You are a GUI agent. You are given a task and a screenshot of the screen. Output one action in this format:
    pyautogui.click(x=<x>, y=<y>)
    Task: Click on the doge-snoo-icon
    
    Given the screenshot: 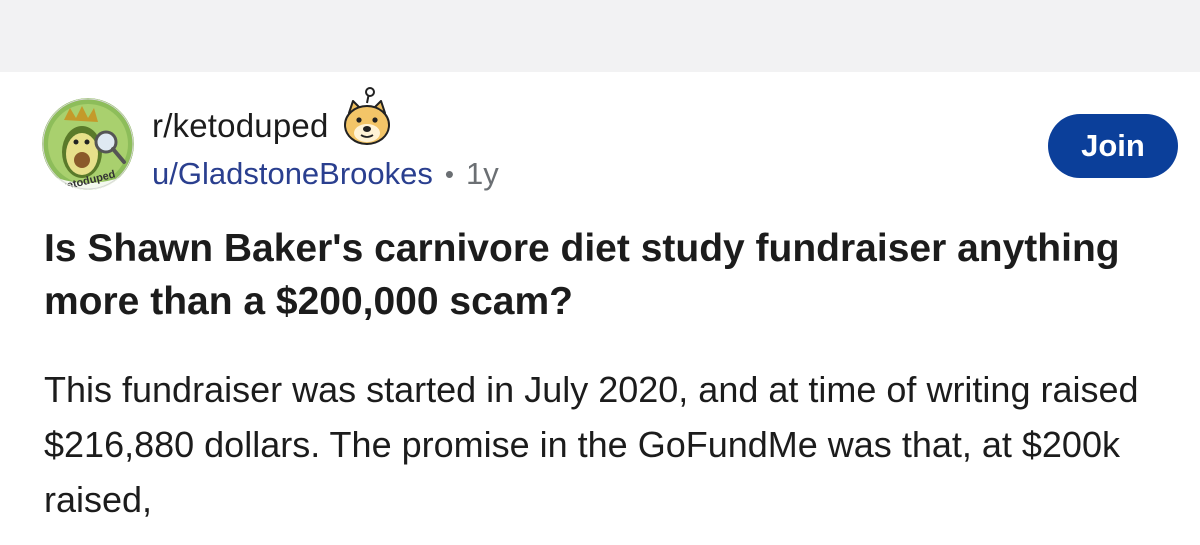 What is the action you would take?
    pyautogui.click(x=367, y=119)
    